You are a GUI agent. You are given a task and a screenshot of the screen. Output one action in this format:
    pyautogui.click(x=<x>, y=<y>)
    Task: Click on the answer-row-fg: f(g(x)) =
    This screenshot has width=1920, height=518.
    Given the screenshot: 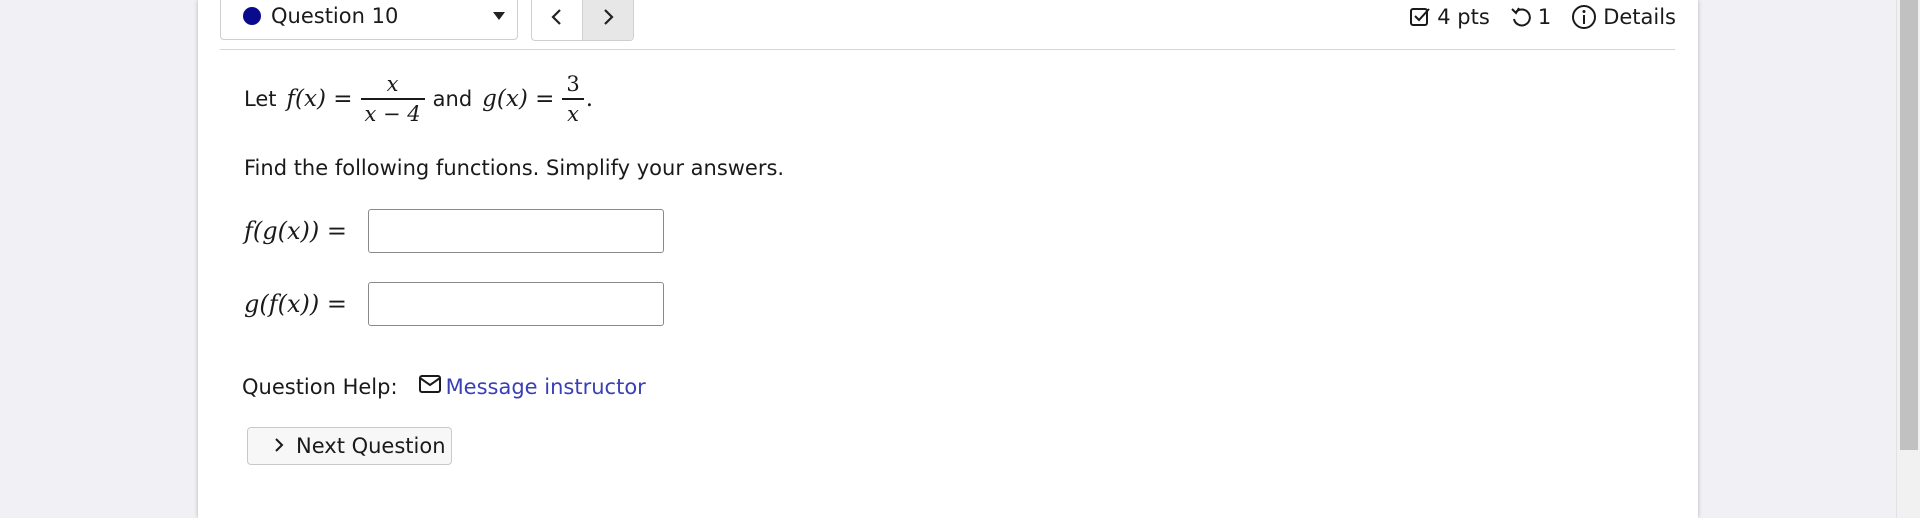 What is the action you would take?
    pyautogui.click(x=454, y=231)
    